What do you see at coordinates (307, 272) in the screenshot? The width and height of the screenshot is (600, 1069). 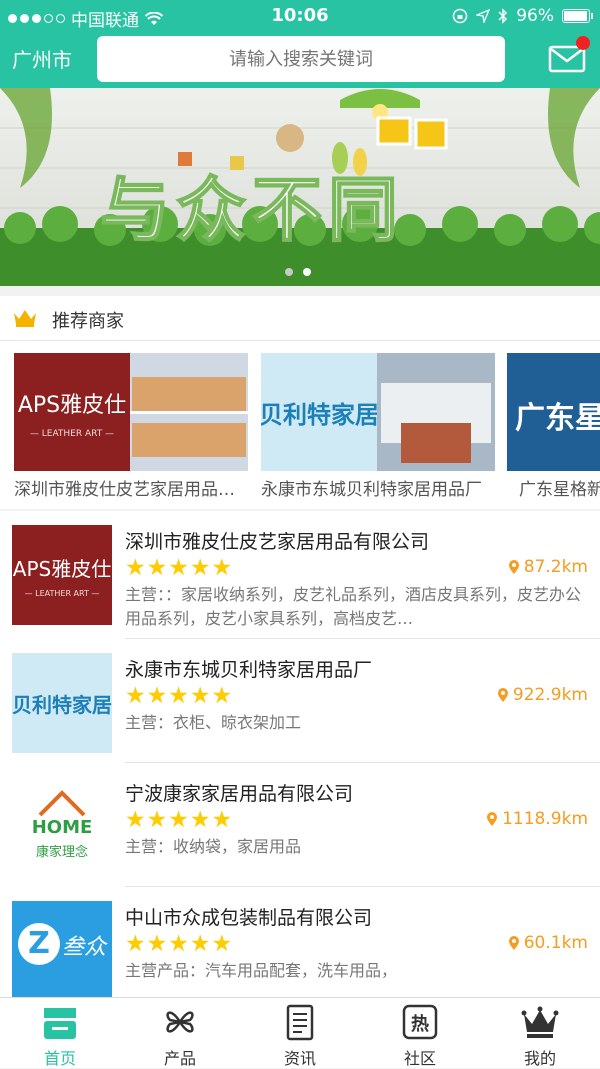 I see `carousel-dot-active` at bounding box center [307, 272].